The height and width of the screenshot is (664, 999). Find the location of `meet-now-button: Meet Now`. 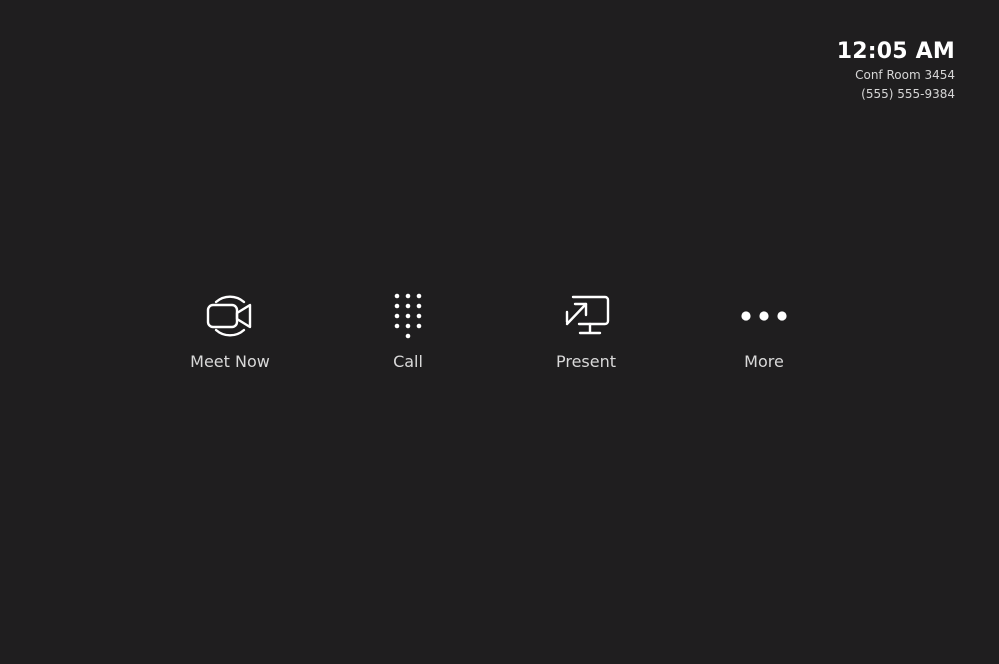

meet-now-button: Meet Now is located at coordinates (230, 330).